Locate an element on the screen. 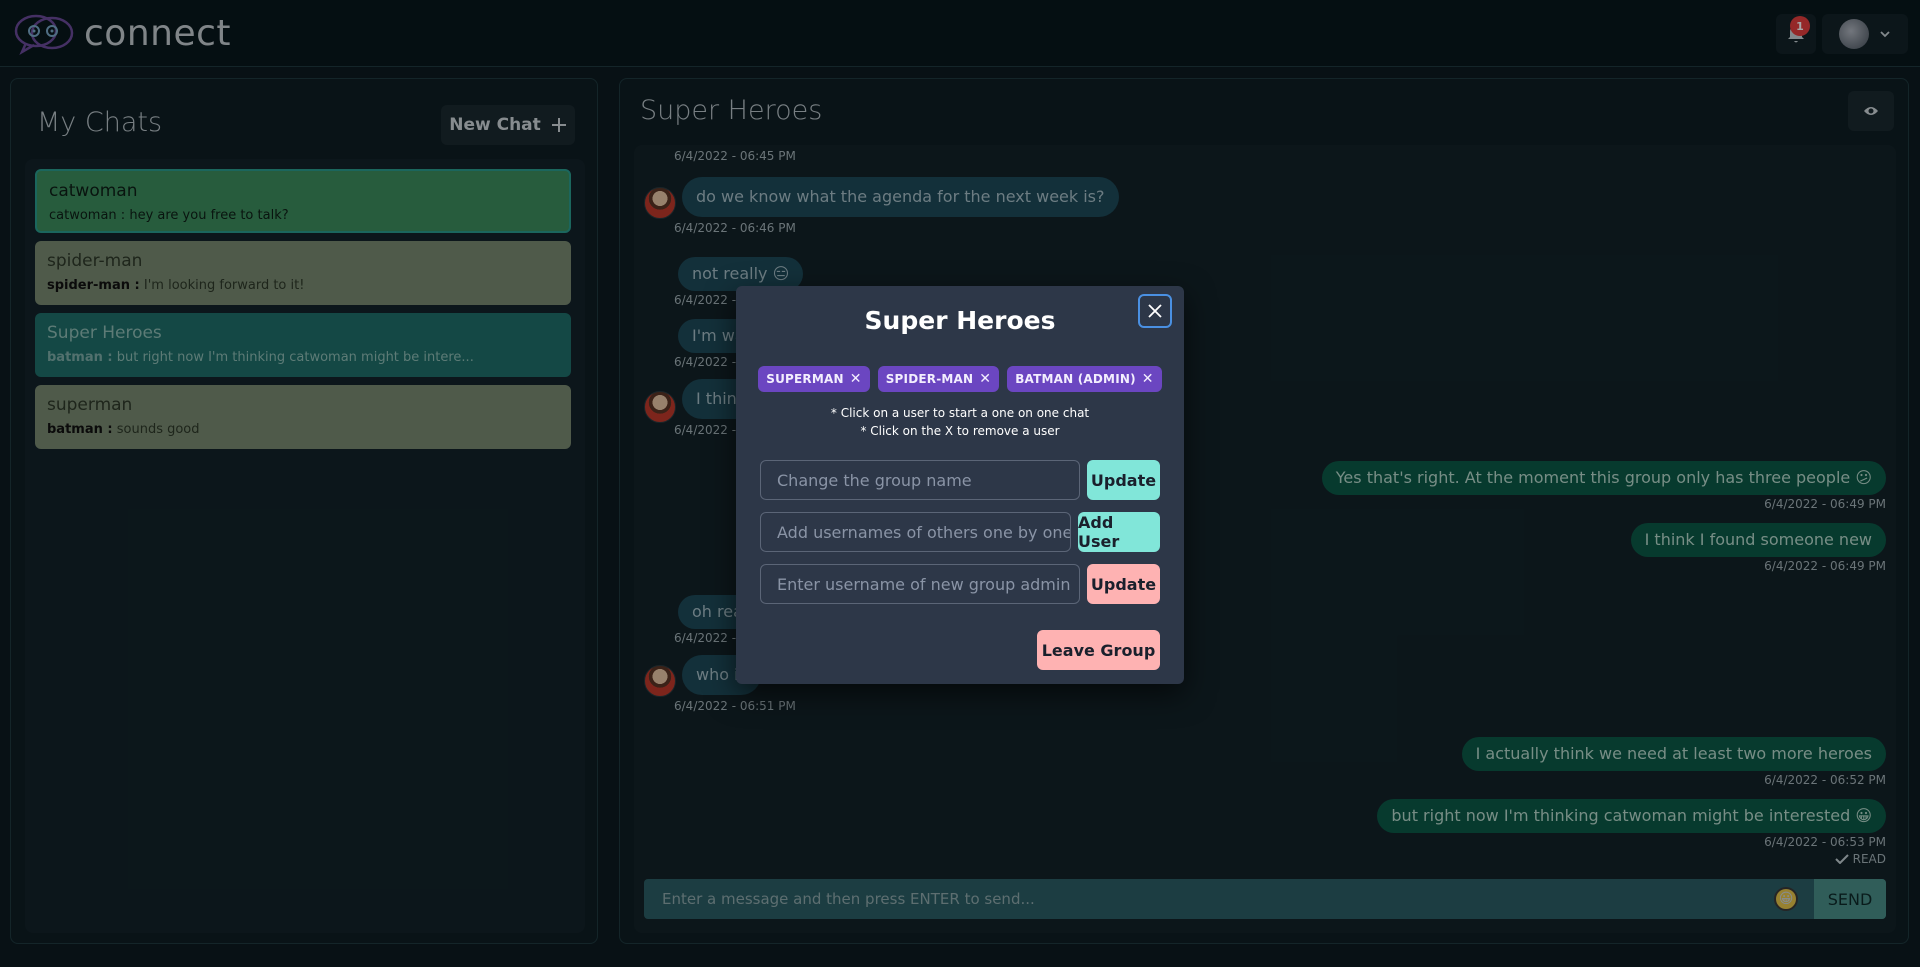 Image resolution: width=1920 pixels, height=967 pixels. close-icon is located at coordinates (1155, 311).